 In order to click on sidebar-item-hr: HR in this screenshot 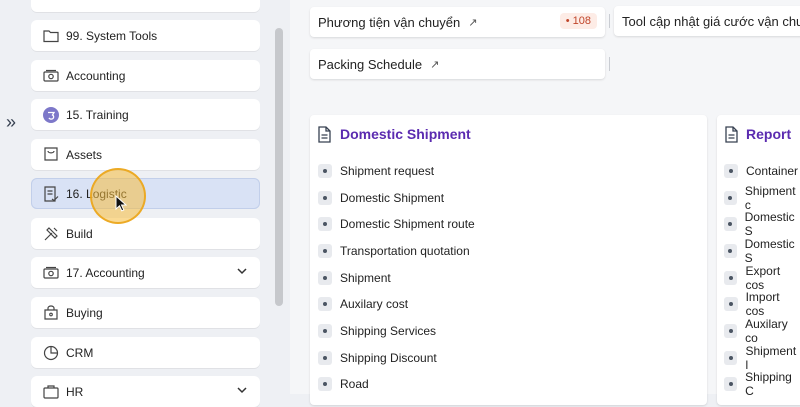, I will do `click(145, 391)`.